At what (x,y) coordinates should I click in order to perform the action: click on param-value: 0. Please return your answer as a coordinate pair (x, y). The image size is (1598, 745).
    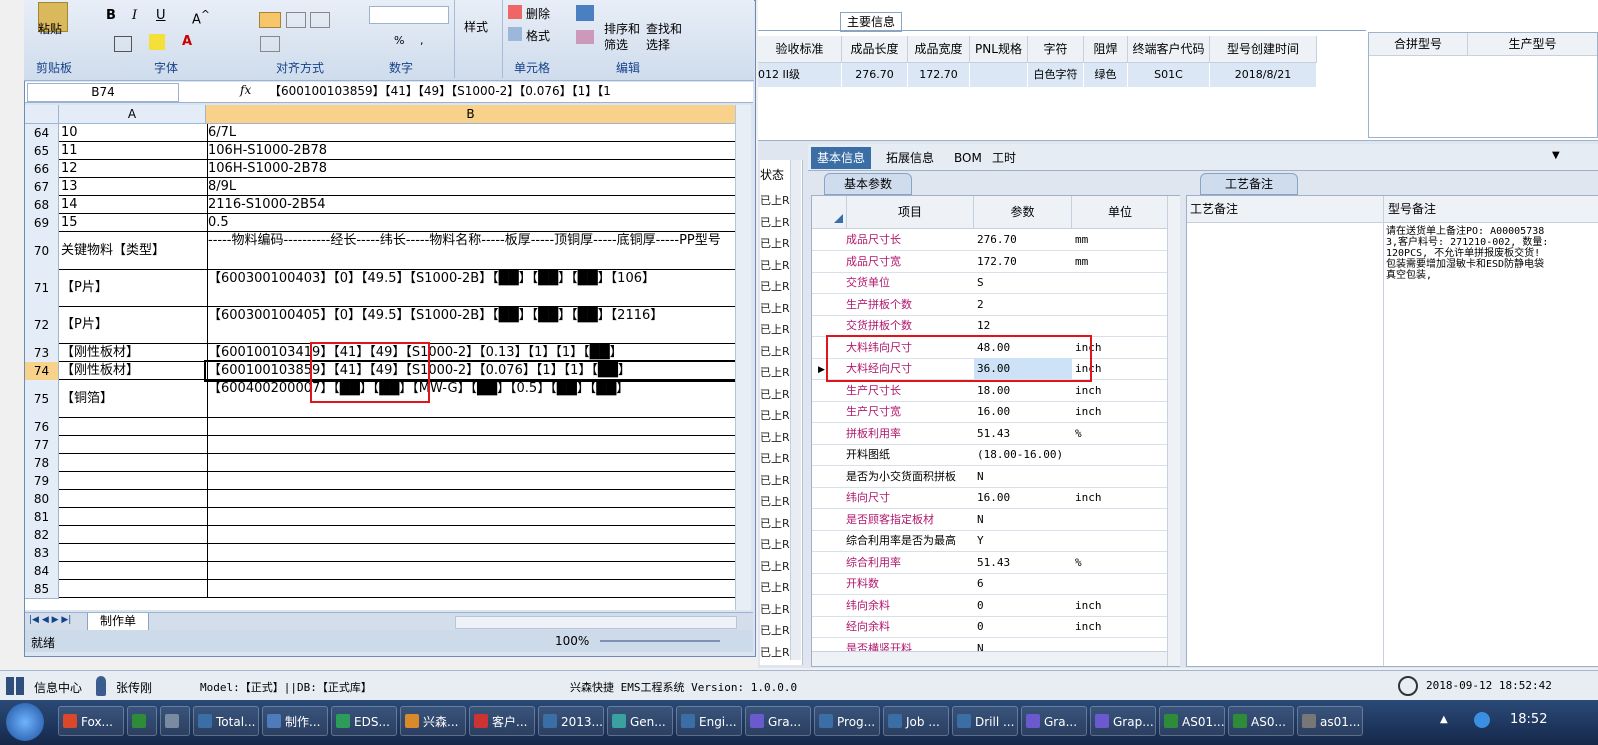
    Looking at the image, I should click on (1023, 626).